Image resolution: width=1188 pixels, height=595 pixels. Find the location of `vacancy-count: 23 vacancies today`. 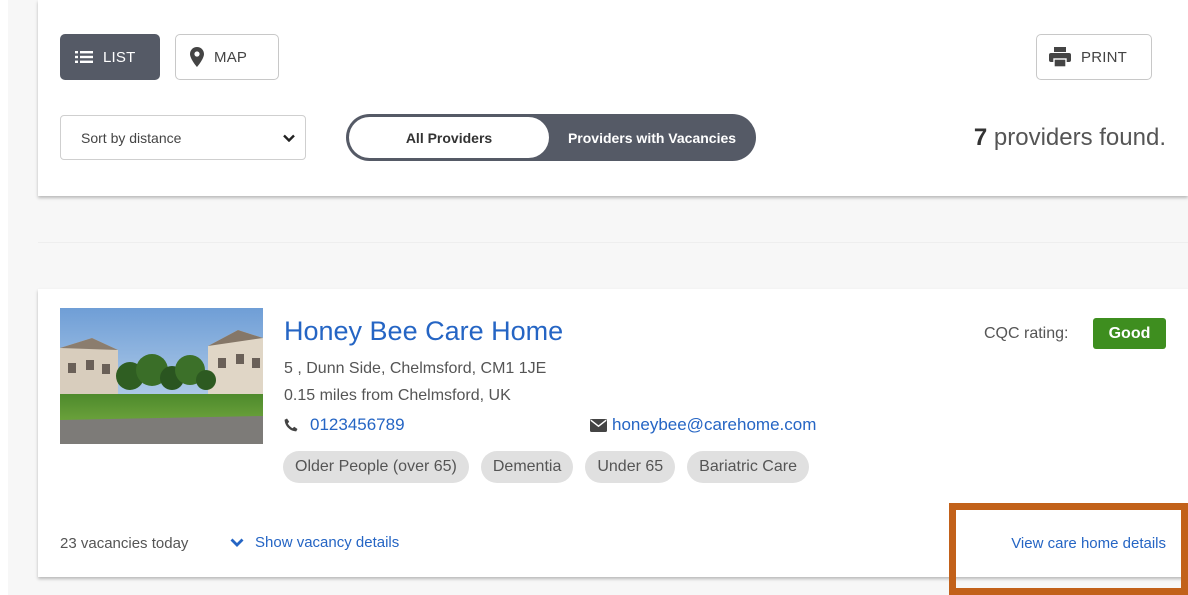

vacancy-count: 23 vacancies today is located at coordinates (124, 543).